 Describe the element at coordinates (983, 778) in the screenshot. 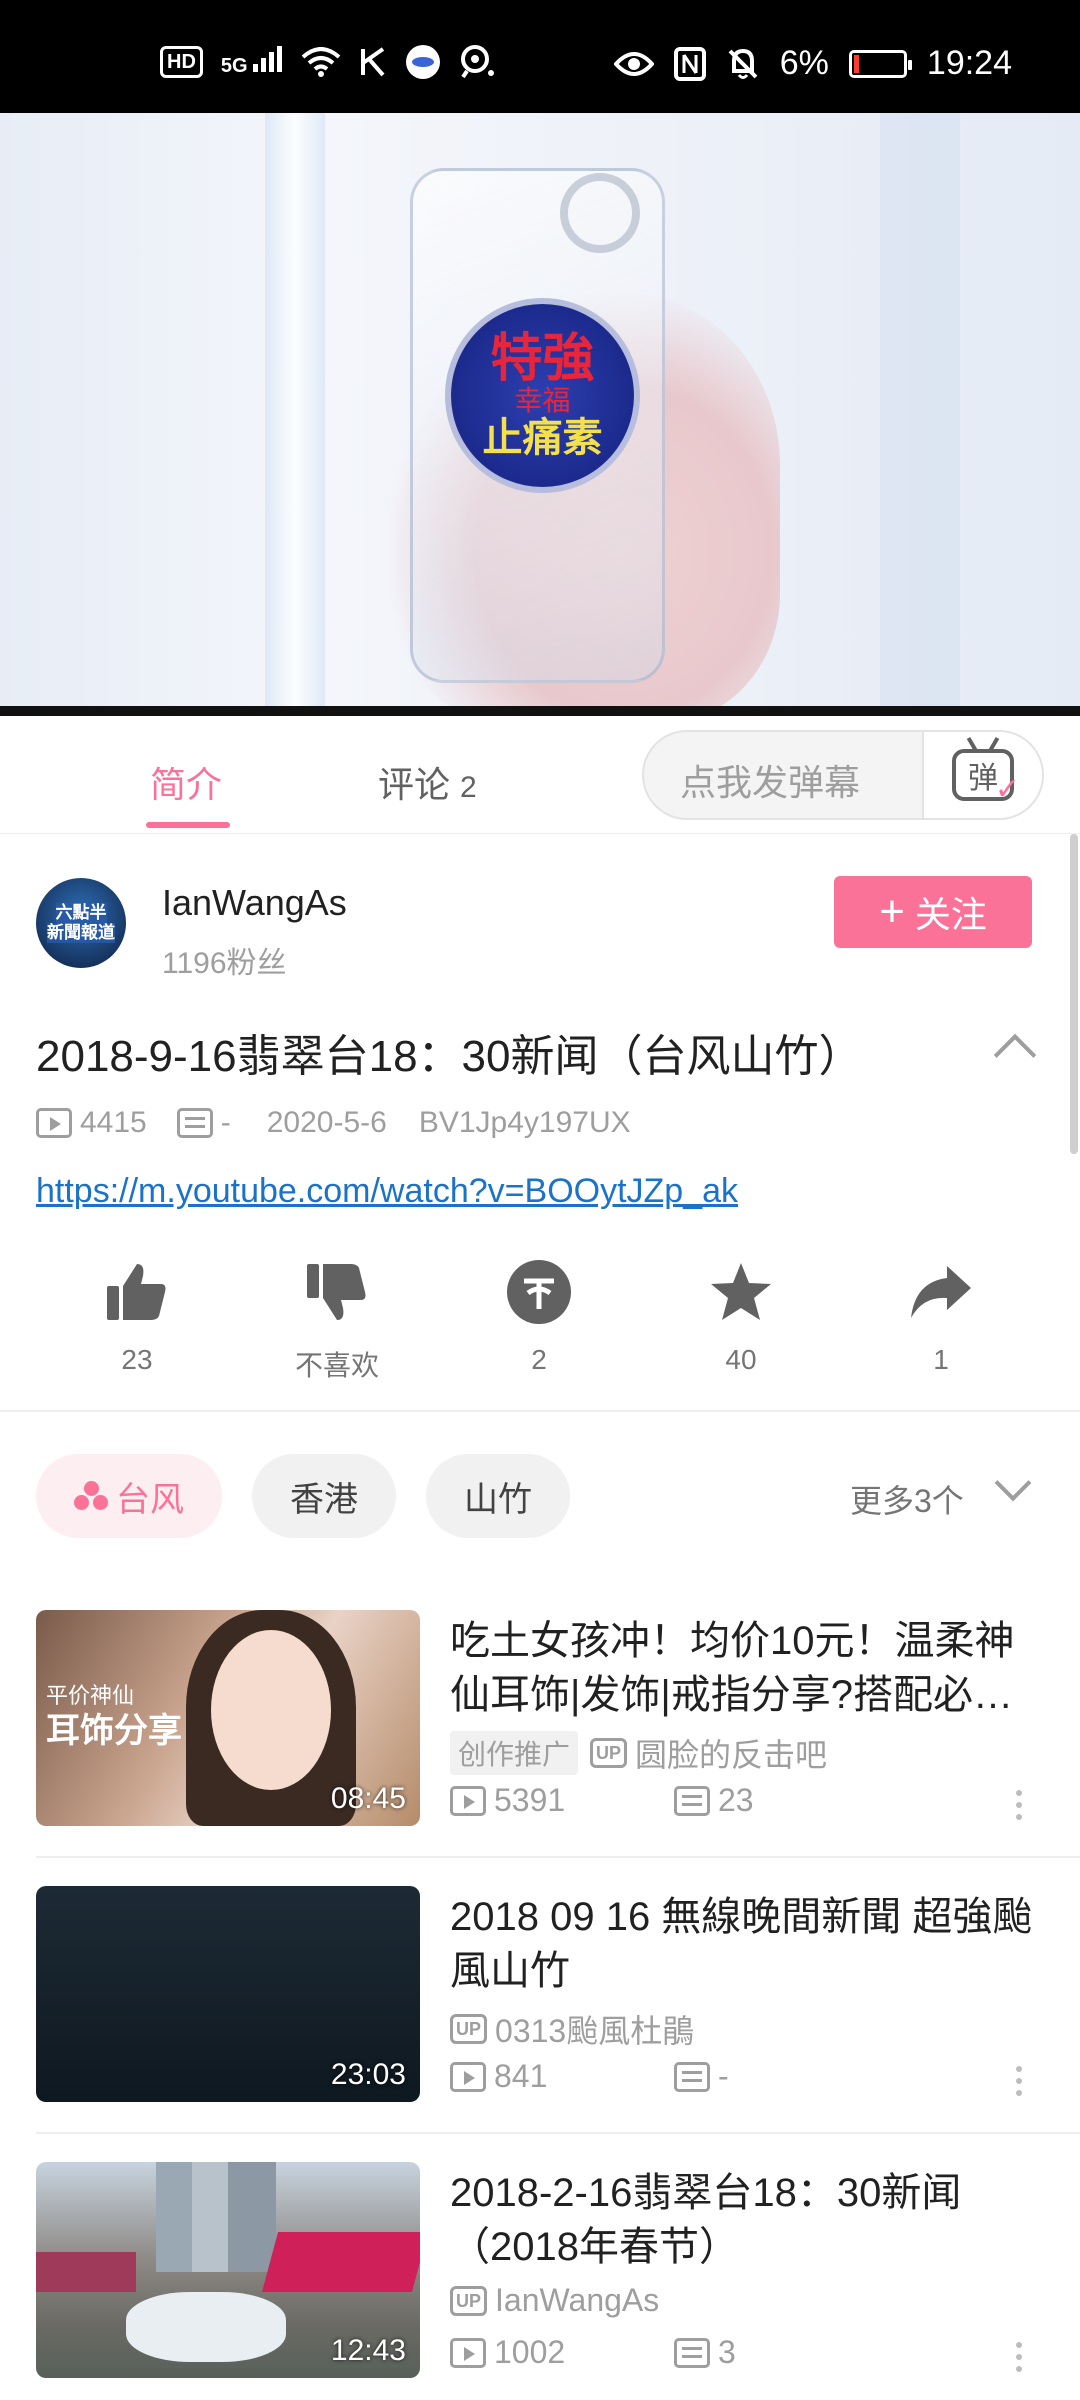

I see `danmaku-icon-glyph: 弹` at that location.